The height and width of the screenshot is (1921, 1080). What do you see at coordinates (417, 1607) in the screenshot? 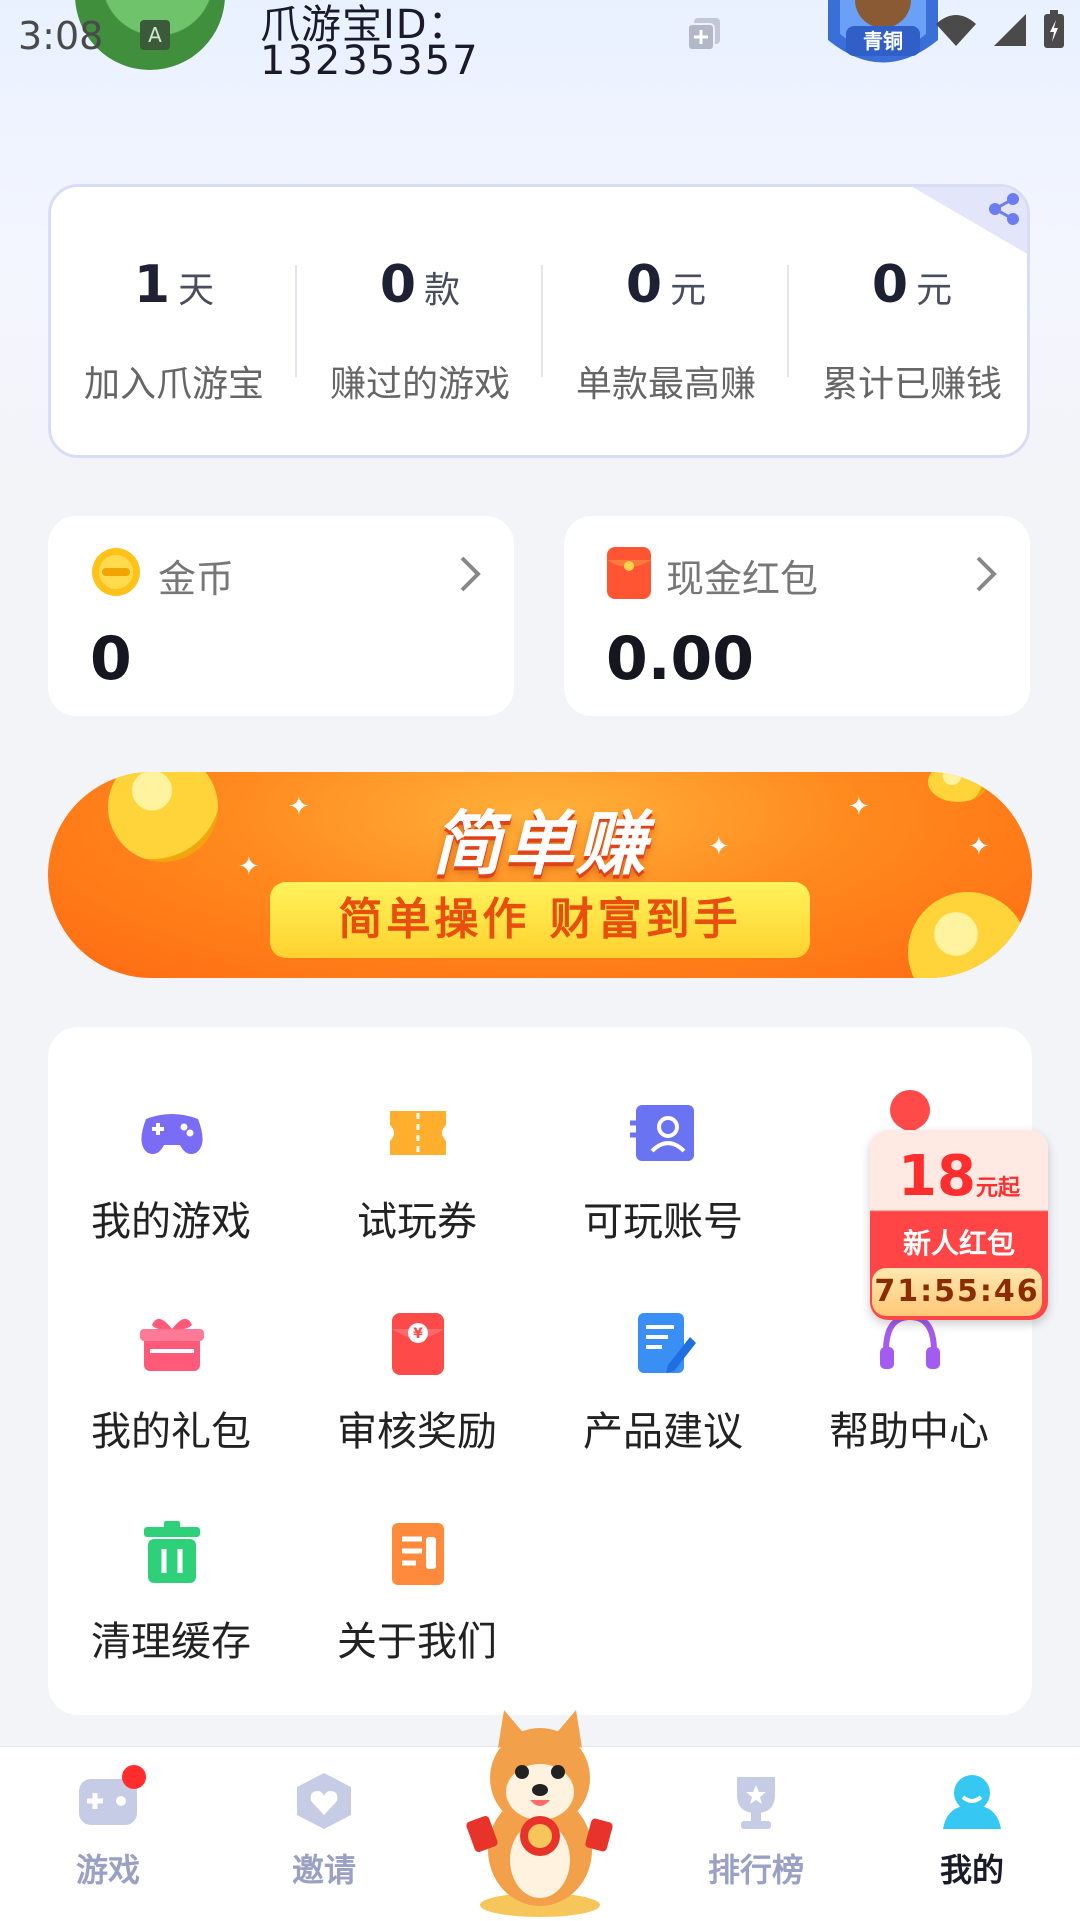
I see `menu-about-us: 关于我们` at bounding box center [417, 1607].